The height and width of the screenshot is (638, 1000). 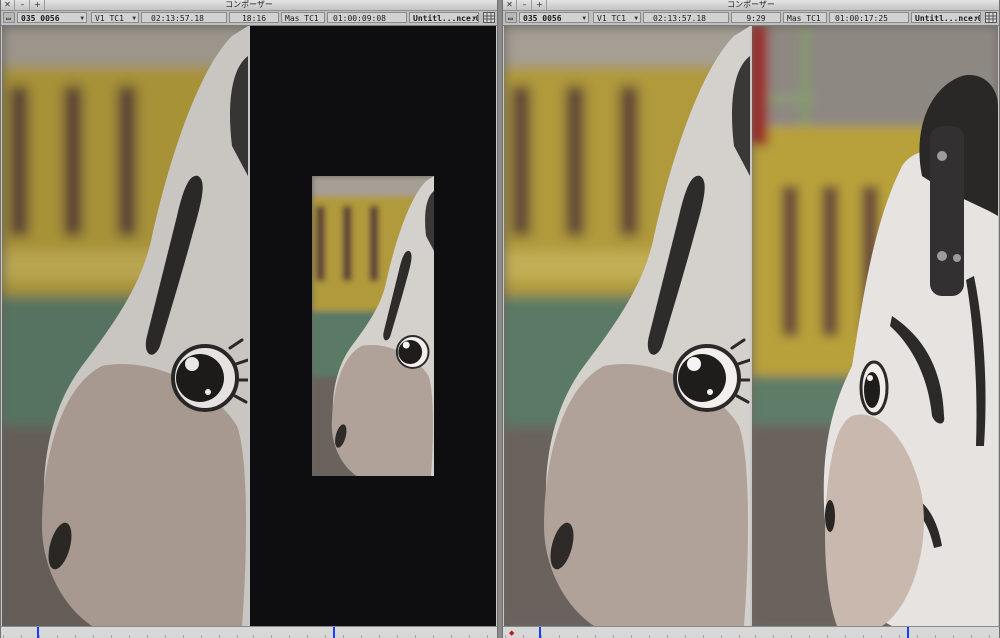 I want to click on zebra-toy-thumbnail, so click(x=373, y=326).